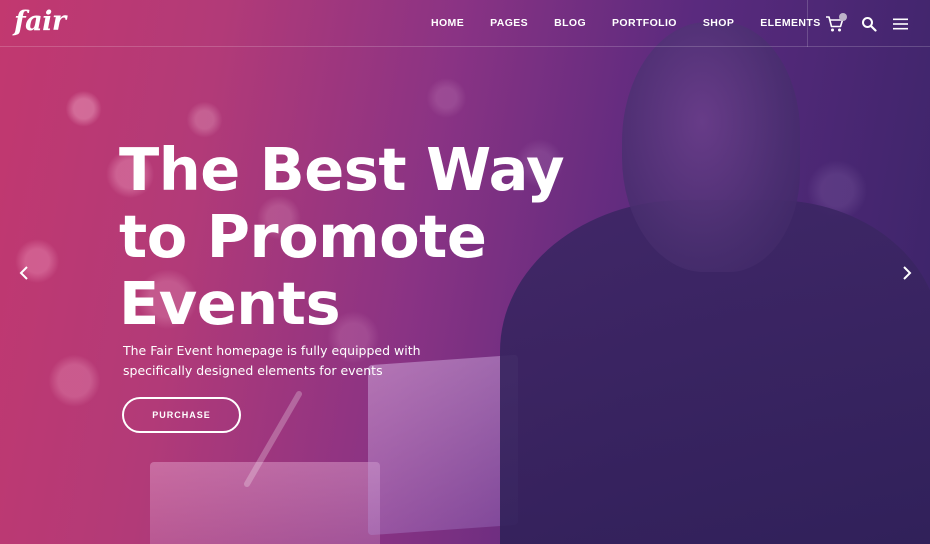 The width and height of the screenshot is (930, 544). Describe the element at coordinates (790, 23) in the screenshot. I see `nav-item-elements: ELEMENTS` at that location.